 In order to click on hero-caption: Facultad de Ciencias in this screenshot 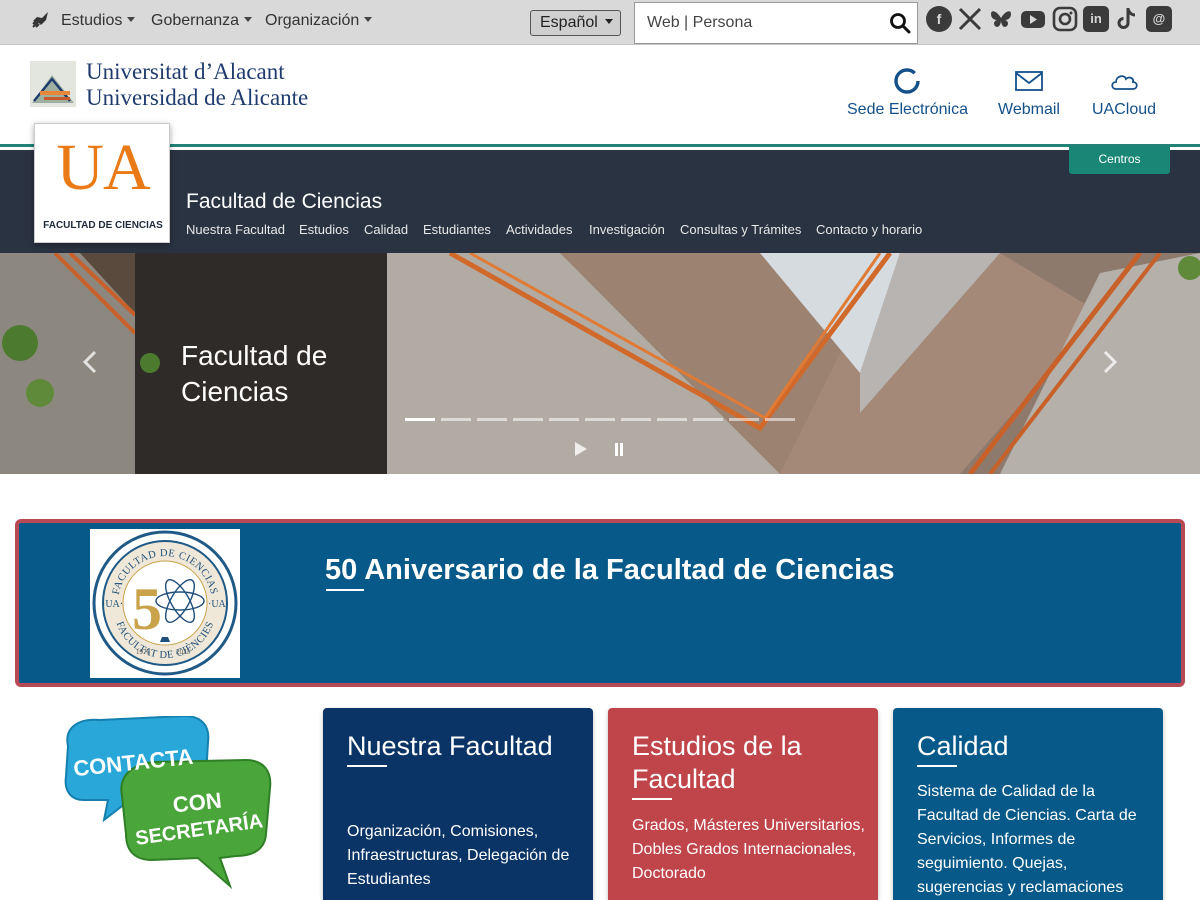, I will do `click(254, 373)`.